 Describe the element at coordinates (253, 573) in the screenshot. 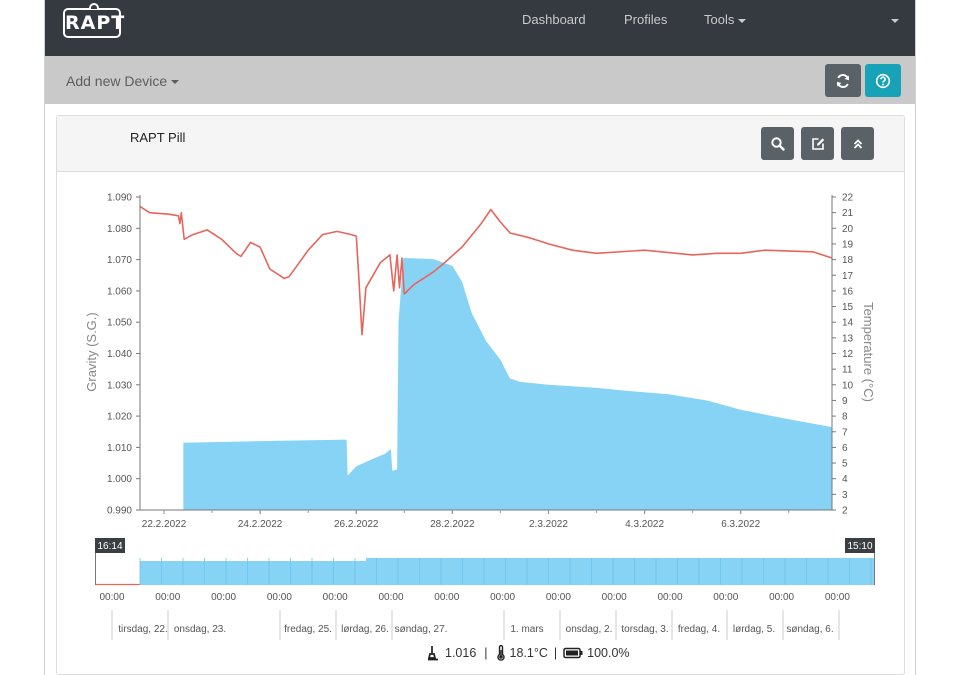

I see `navigator-area-early` at that location.